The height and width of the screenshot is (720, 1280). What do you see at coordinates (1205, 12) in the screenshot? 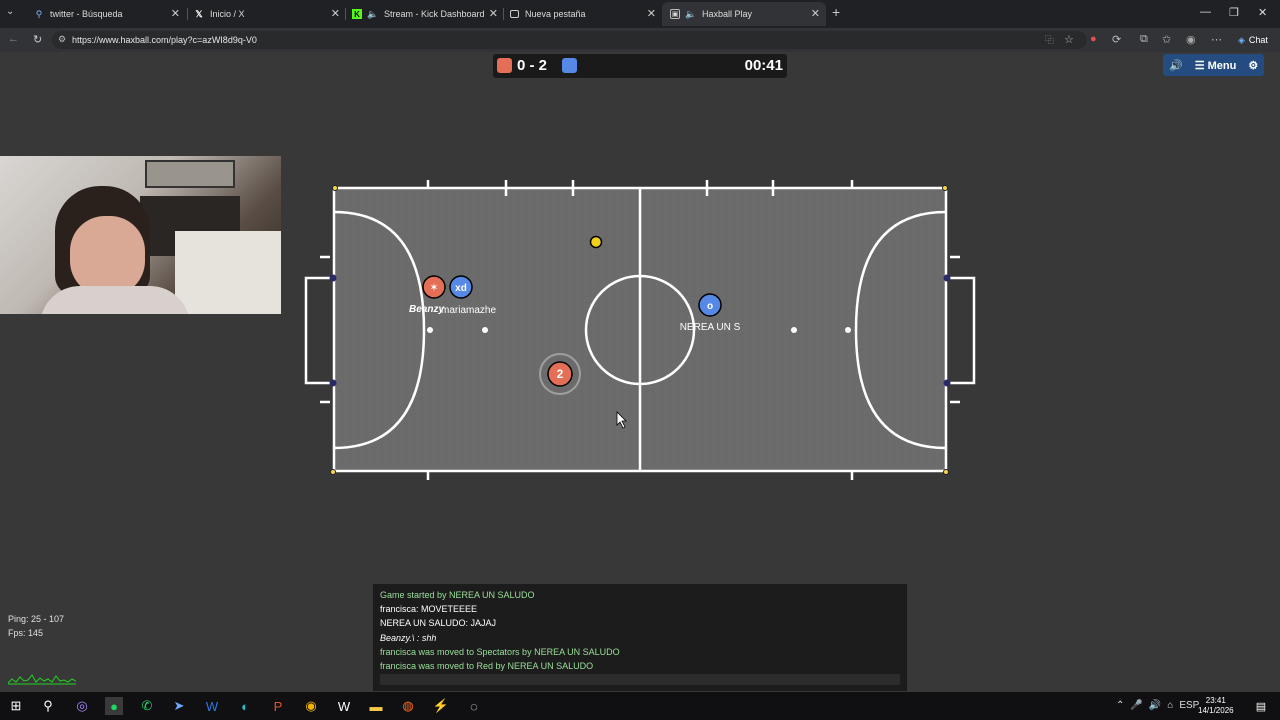
I see `minimize-icon: —` at bounding box center [1205, 12].